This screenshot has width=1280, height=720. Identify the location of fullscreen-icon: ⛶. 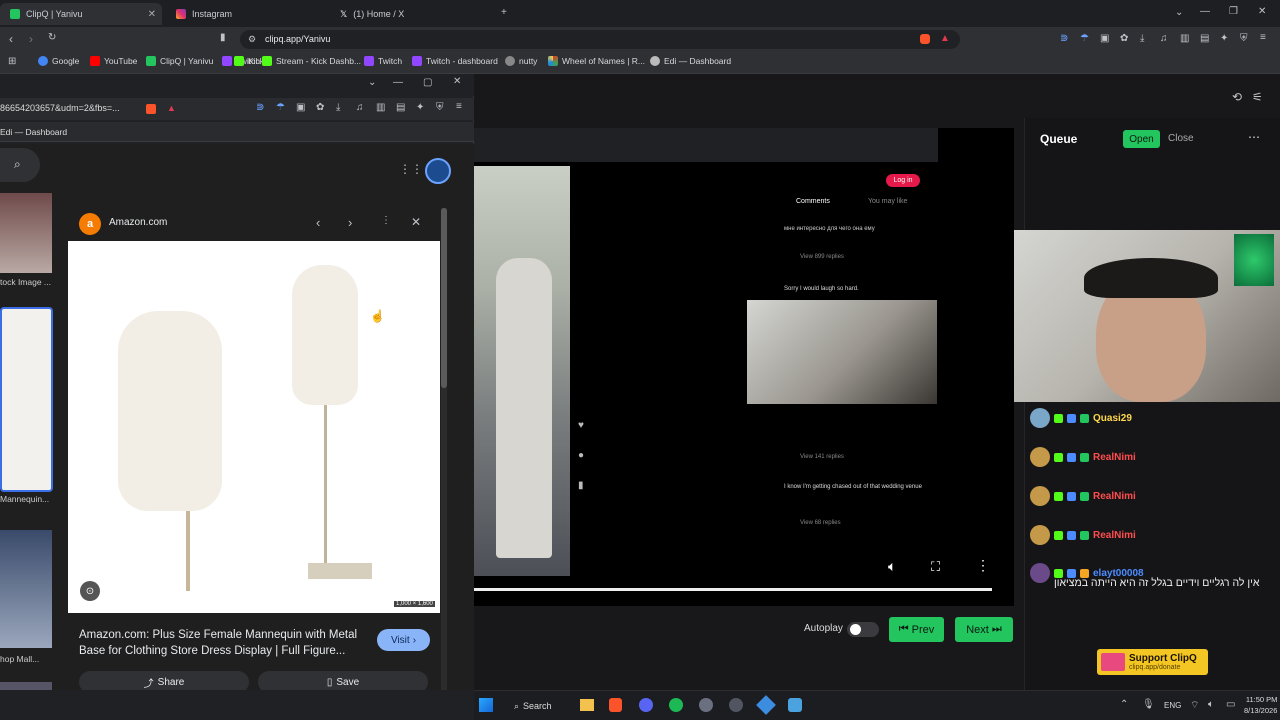
(935, 567).